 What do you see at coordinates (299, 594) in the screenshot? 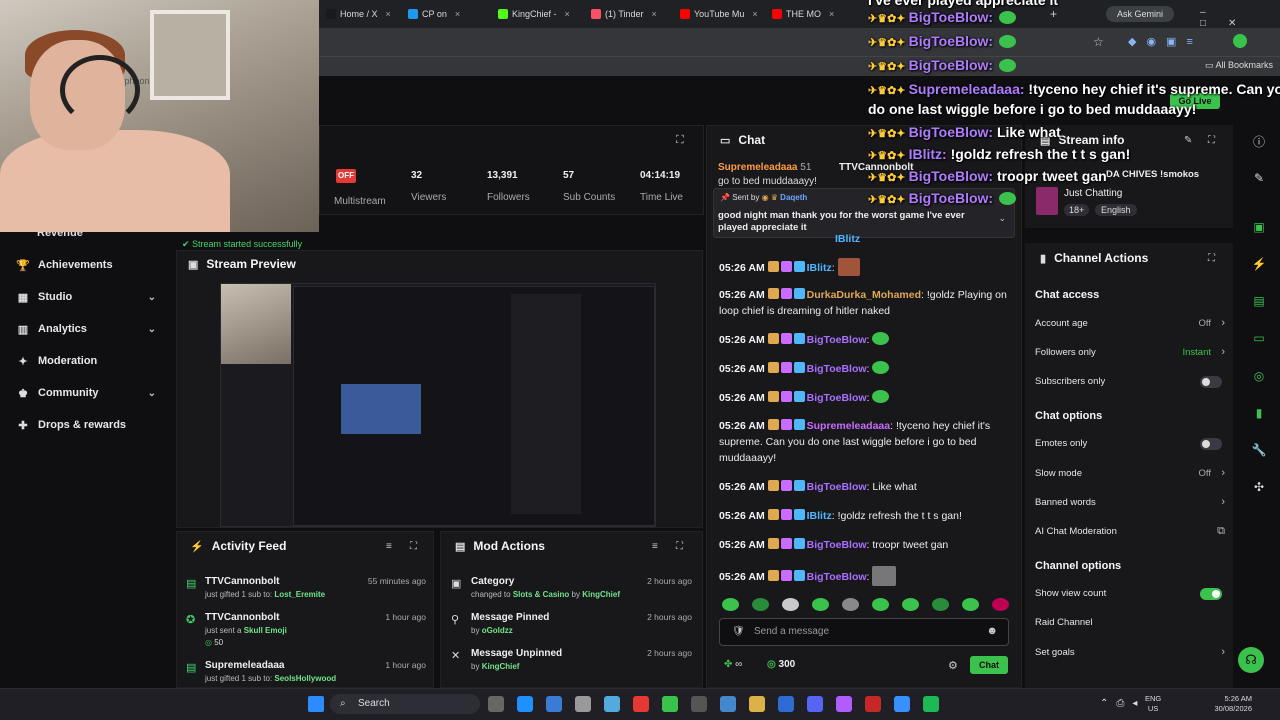
I see `activity-target: Lost_Eremite` at bounding box center [299, 594].